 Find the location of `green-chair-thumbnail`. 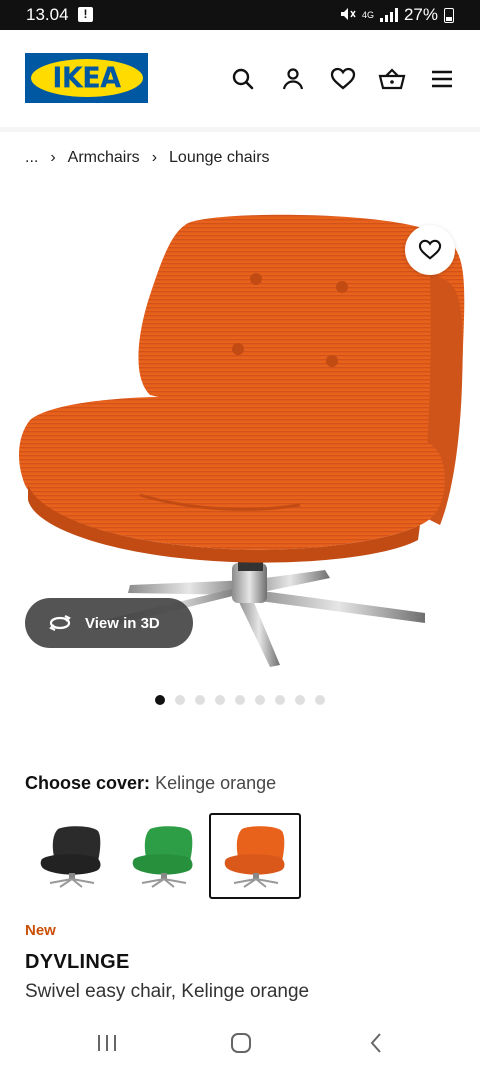

green-chair-thumbnail is located at coordinates (162, 857).